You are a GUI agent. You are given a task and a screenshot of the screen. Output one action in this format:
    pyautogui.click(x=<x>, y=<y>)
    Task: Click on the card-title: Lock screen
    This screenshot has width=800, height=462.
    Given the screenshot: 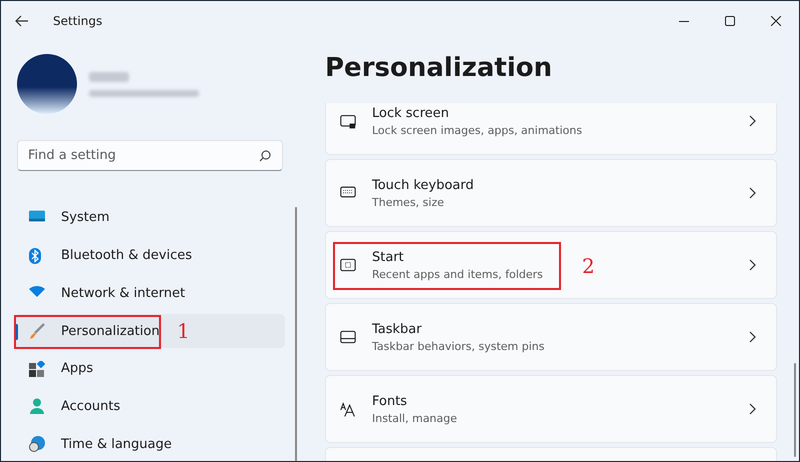 What is the action you would take?
    pyautogui.click(x=411, y=113)
    